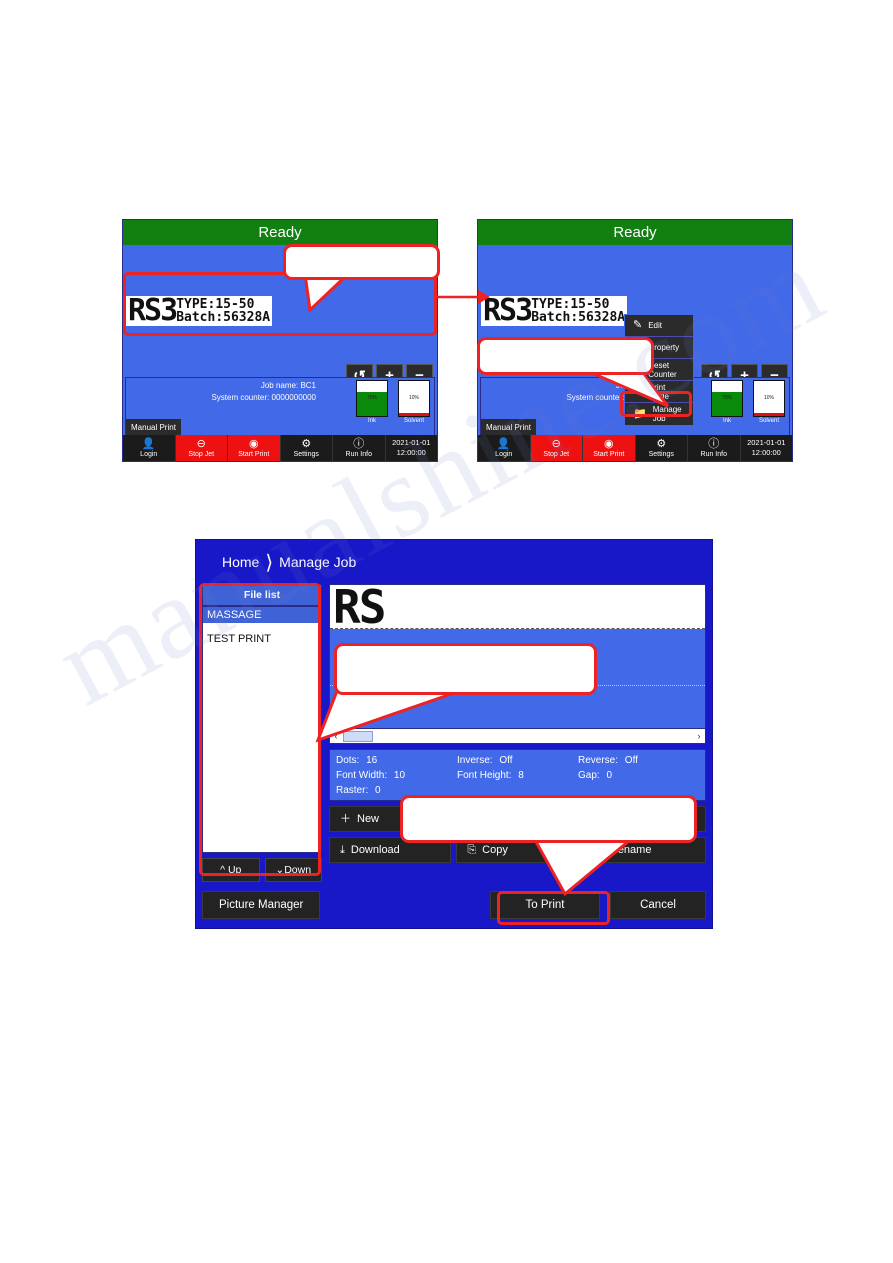 The height and width of the screenshot is (1263, 893). I want to click on preview-text: RS, so click(359, 609).